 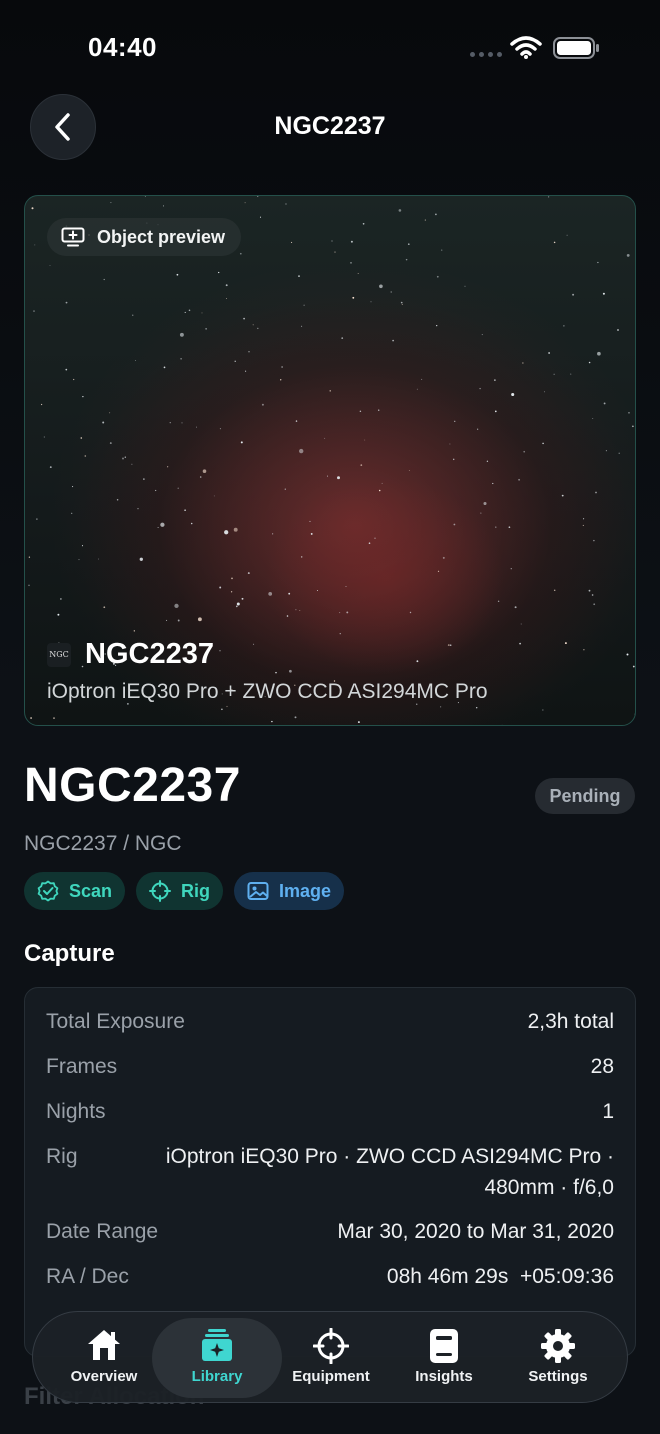 I want to click on row-value: 08h 46m 29s +05:09:36, so click(x=500, y=1276).